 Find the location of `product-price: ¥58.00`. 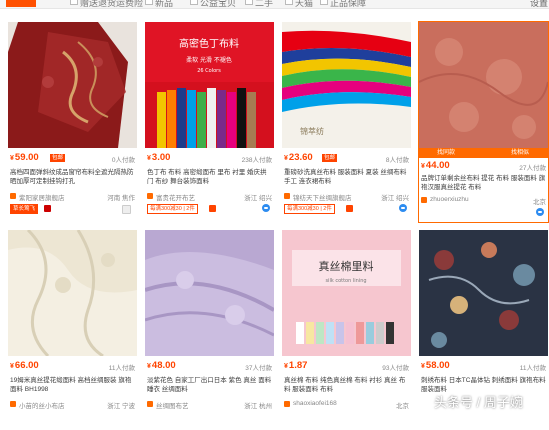

product-price: ¥58.00 is located at coordinates (435, 365).